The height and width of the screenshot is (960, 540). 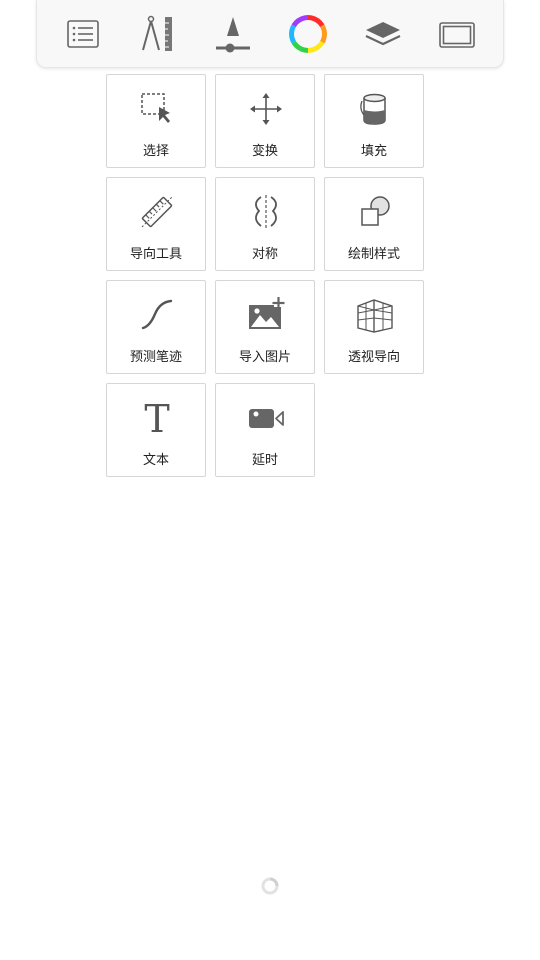 I want to click on list-icon, so click(x=83, y=34).